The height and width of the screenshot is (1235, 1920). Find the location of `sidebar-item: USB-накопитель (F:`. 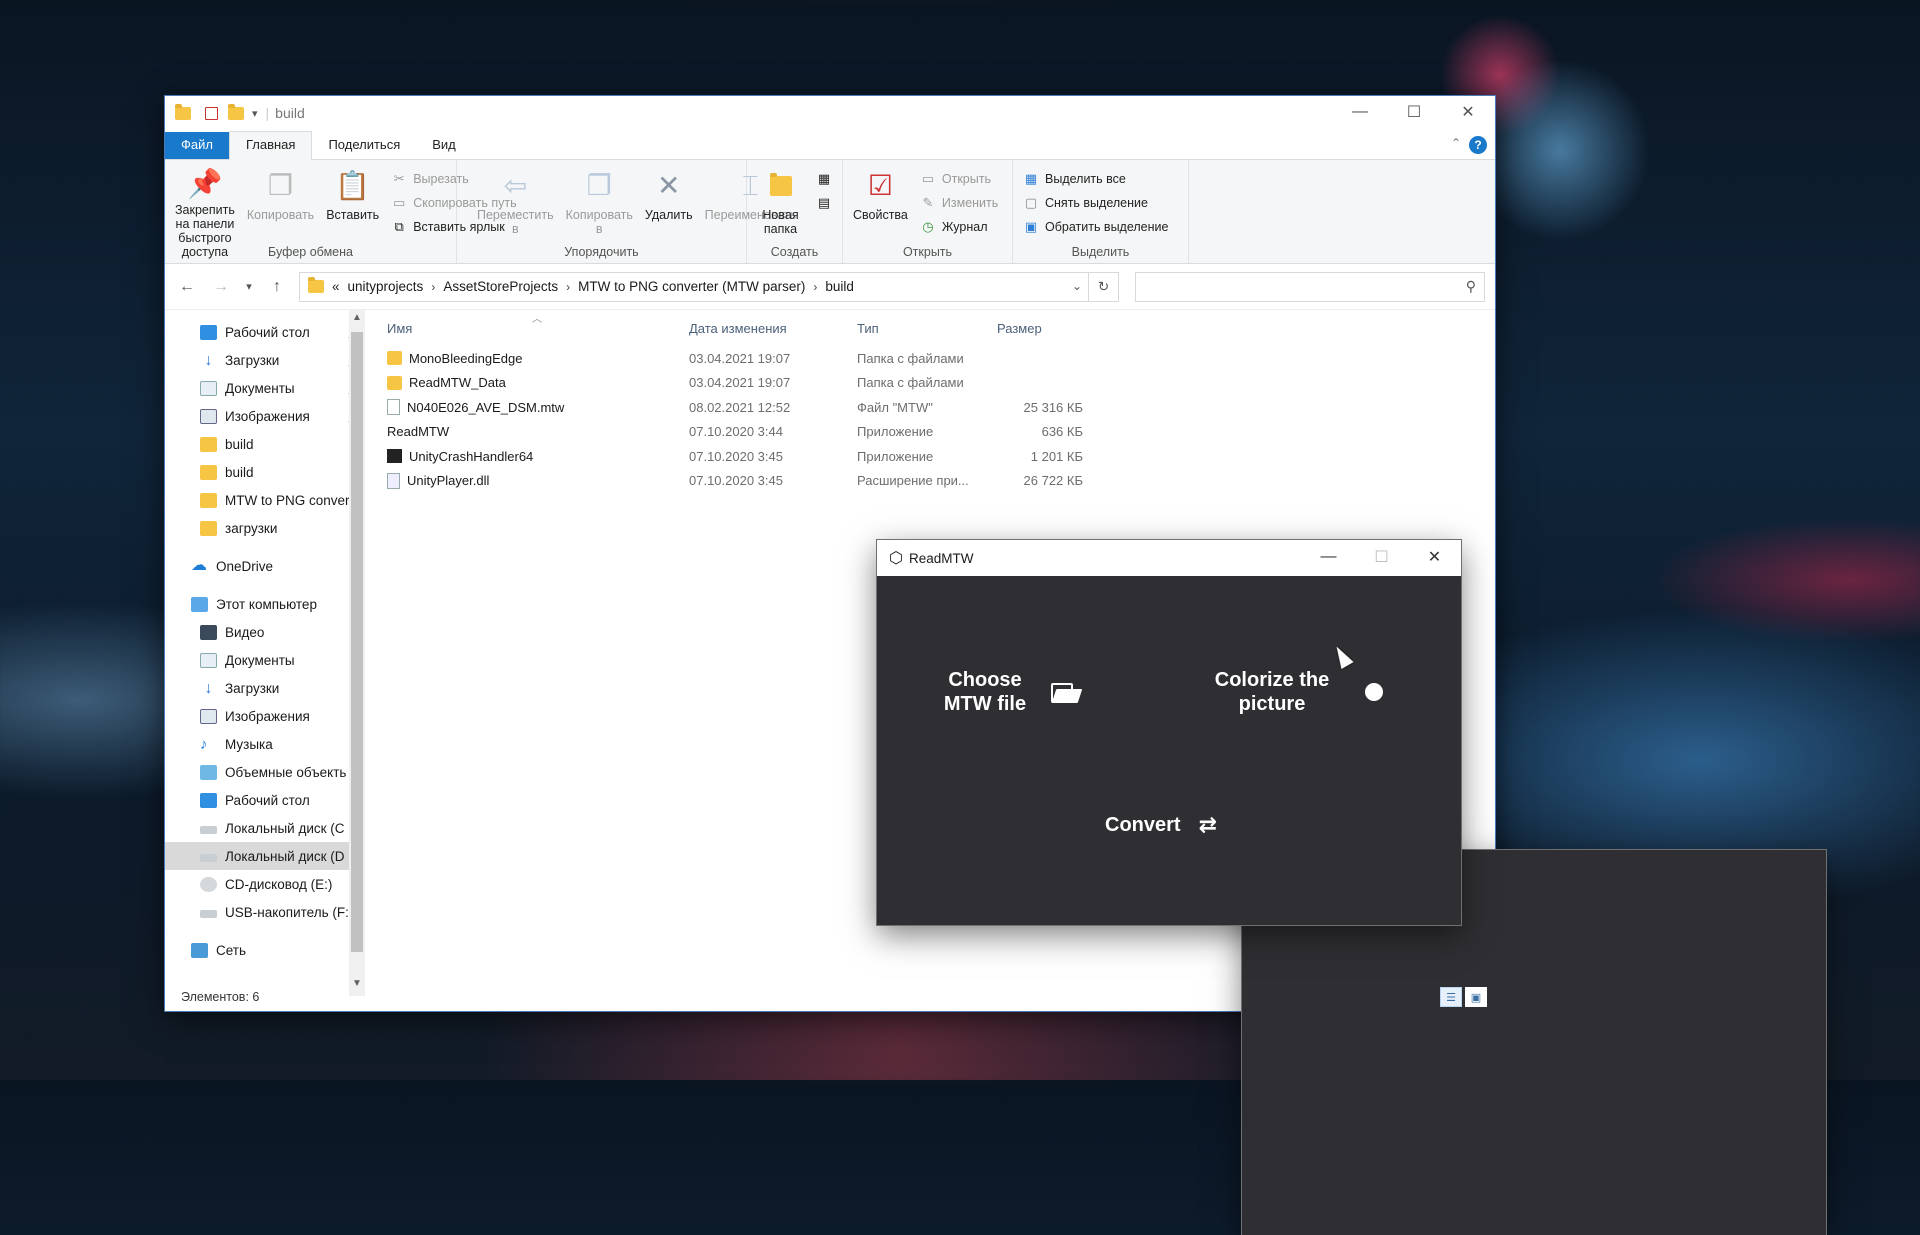

sidebar-item: USB-накопитель (F: is located at coordinates (265, 912).